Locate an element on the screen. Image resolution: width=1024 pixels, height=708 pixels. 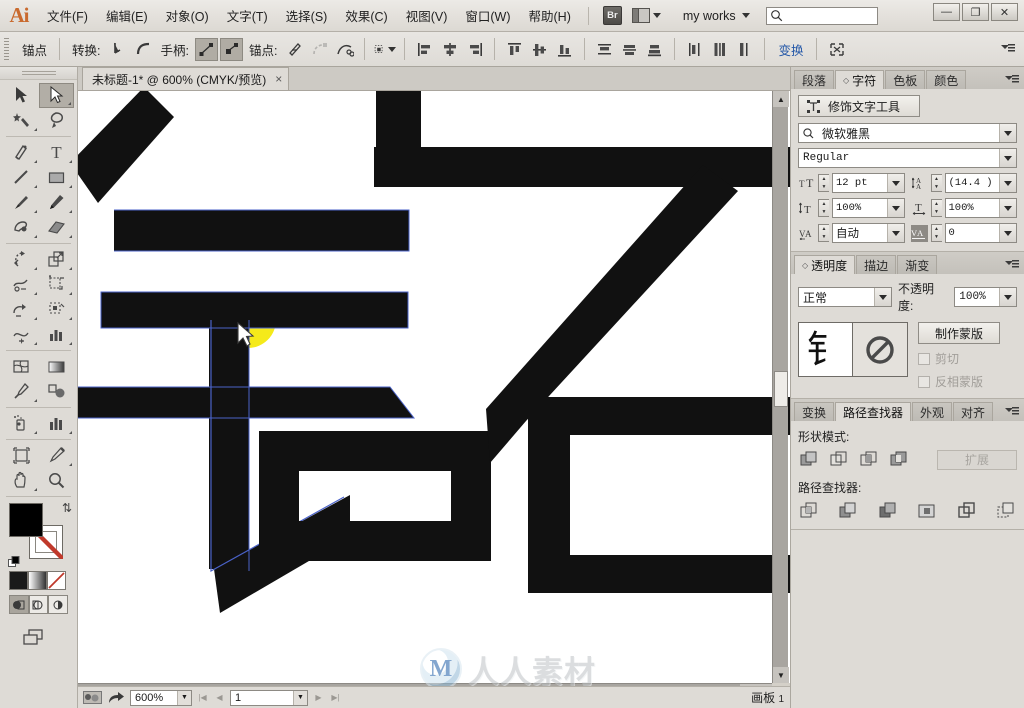
align-right-icon is located at coordinates (474, 49).